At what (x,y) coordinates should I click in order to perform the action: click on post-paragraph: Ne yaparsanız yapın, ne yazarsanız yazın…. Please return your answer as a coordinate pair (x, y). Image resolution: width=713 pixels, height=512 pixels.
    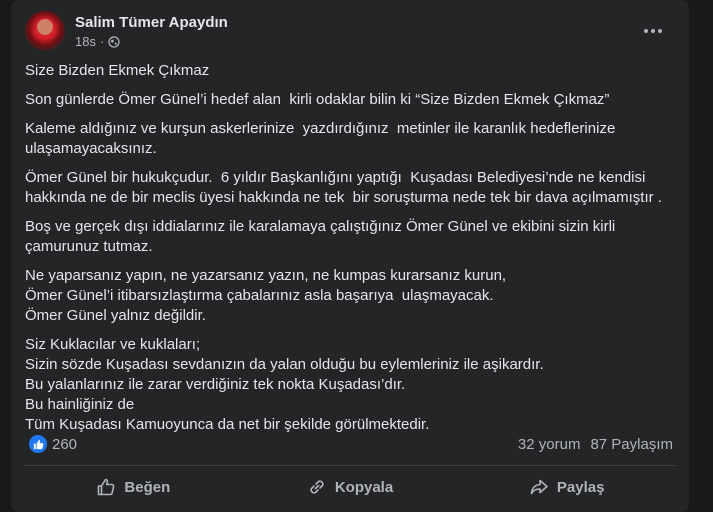
    Looking at the image, I should click on (266, 295).